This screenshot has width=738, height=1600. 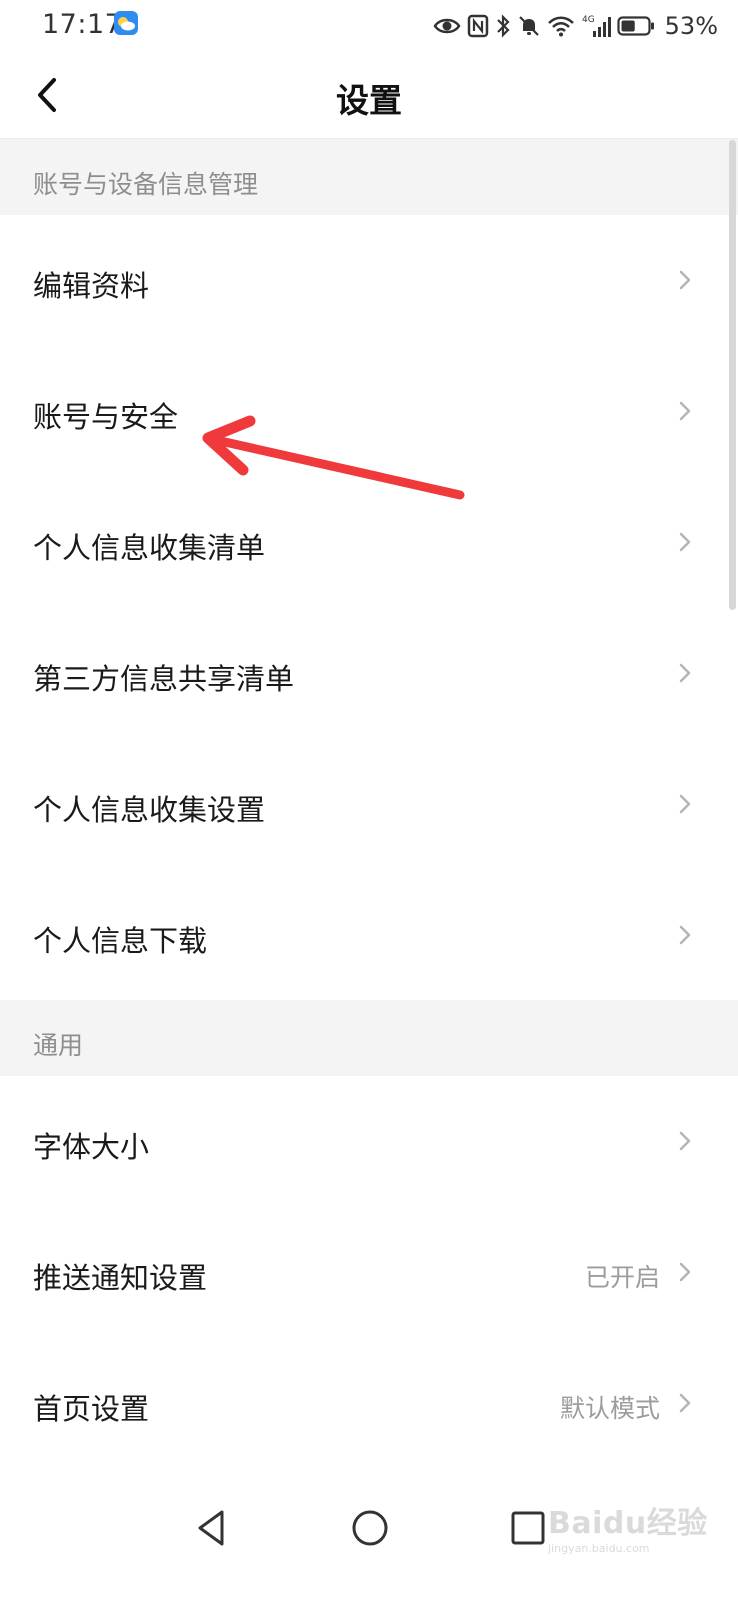 I want to click on bluetooth-icon, so click(x=503, y=26).